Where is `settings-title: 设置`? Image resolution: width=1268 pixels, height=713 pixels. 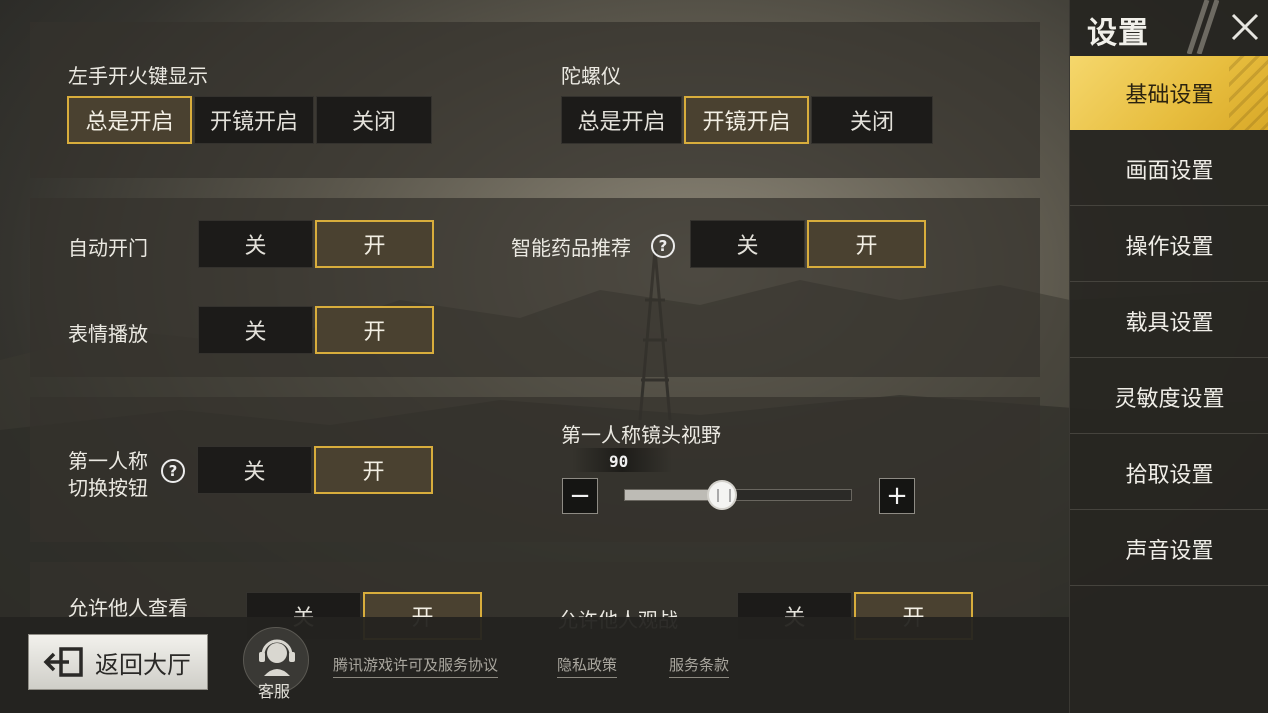 settings-title: 设置 is located at coordinates (1118, 33).